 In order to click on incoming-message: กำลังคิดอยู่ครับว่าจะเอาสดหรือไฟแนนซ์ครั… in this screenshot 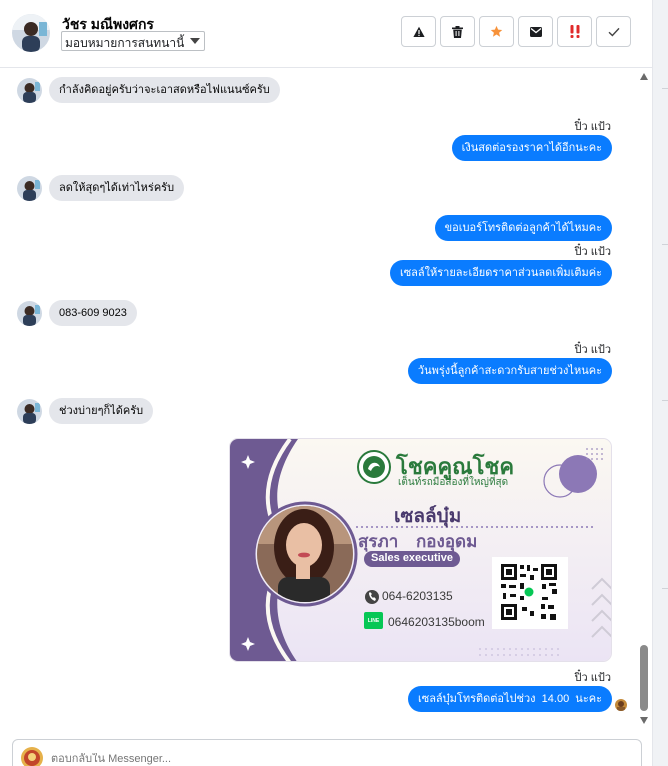, I will do `click(164, 90)`.